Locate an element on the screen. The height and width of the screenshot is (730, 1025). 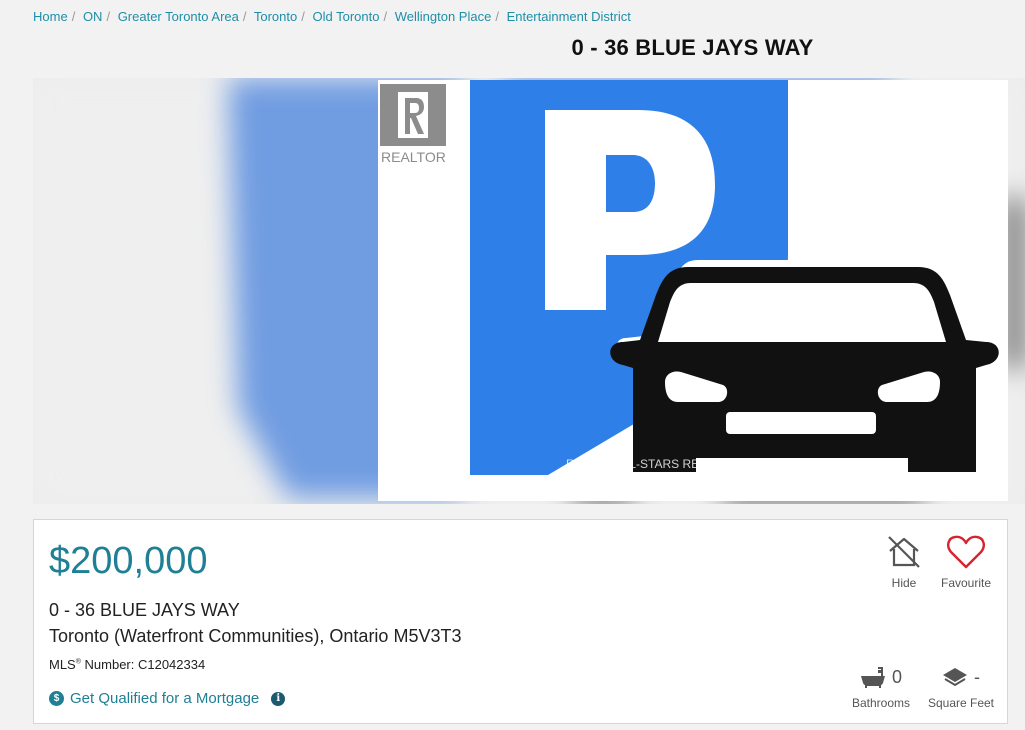
brokerage-watermark: RE/MAX ALL-STARS REALTY INC., Brokerage is located at coordinates (692, 464).